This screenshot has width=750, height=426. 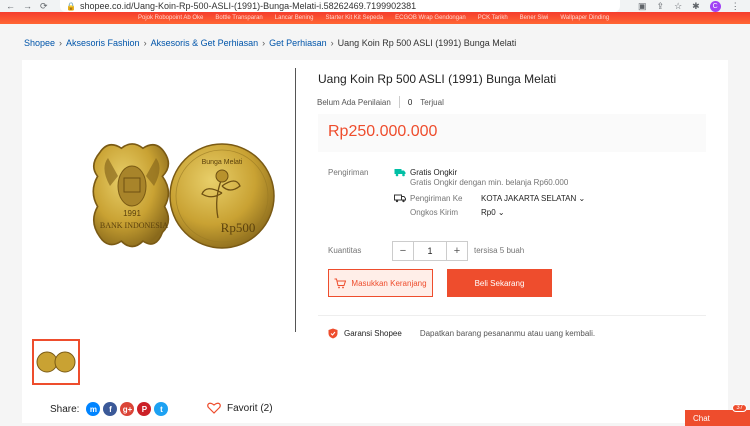 What do you see at coordinates (71, 6) in the screenshot?
I see `lock-icon: 🔒` at bounding box center [71, 6].